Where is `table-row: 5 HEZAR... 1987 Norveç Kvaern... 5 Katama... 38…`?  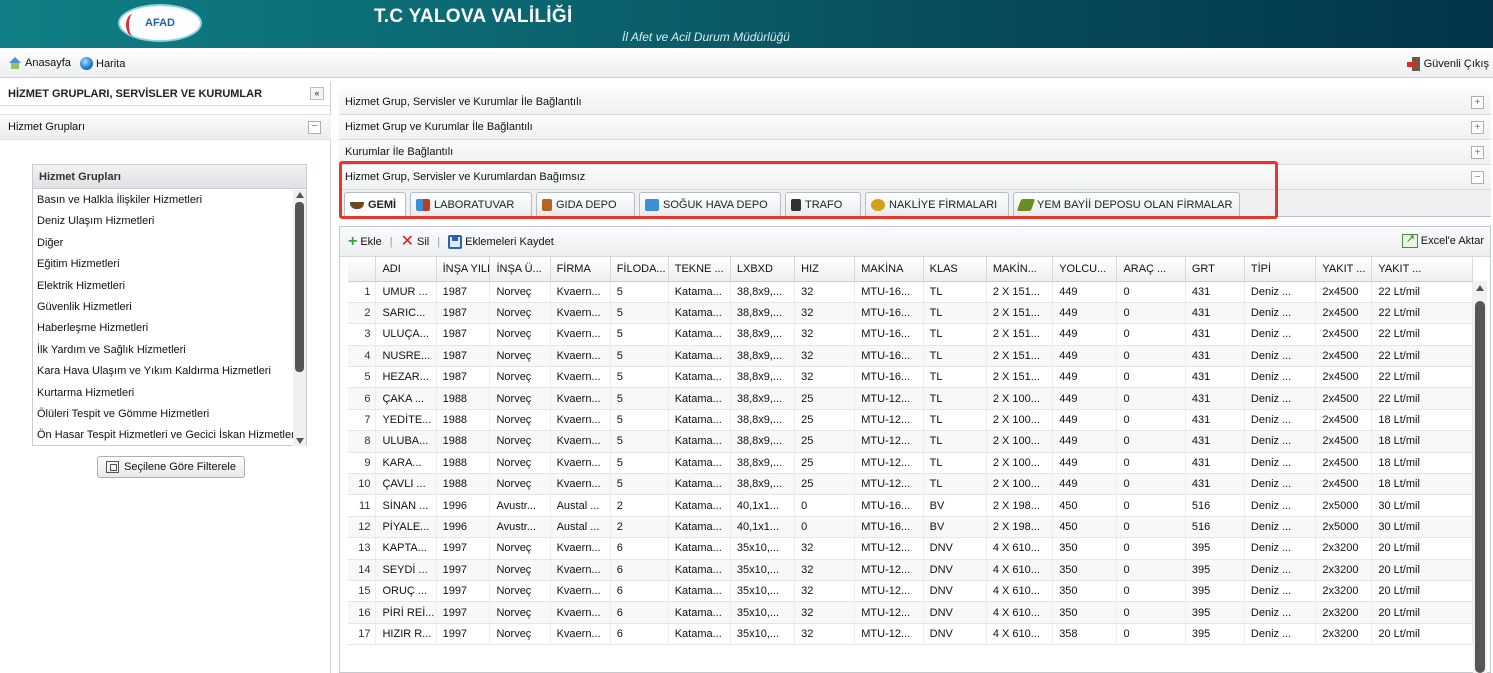 table-row: 5 HEZAR... 1987 Norveç Kvaern... 5 Katama... 38… is located at coordinates (910, 377).